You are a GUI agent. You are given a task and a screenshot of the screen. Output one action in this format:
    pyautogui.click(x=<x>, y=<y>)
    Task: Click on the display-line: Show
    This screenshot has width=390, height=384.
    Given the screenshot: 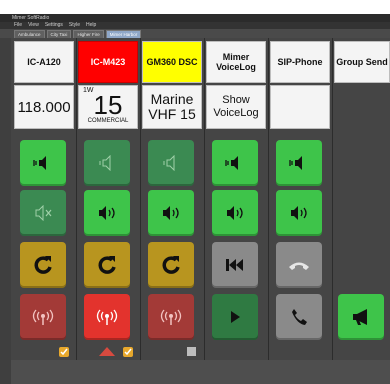 What is the action you would take?
    pyautogui.click(x=236, y=100)
    